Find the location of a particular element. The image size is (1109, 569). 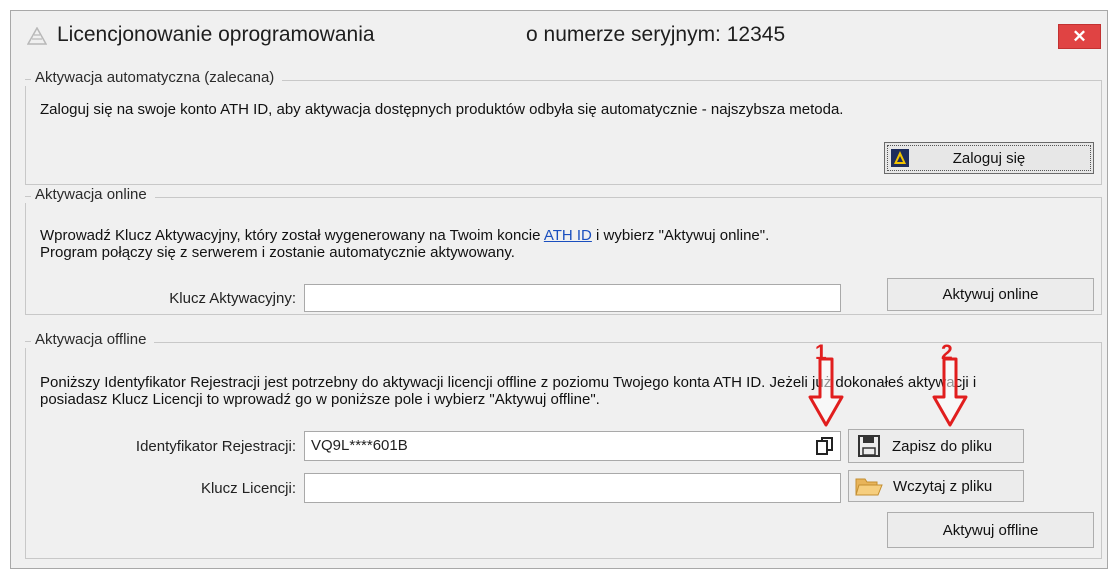

activation-key-input is located at coordinates (572, 298).